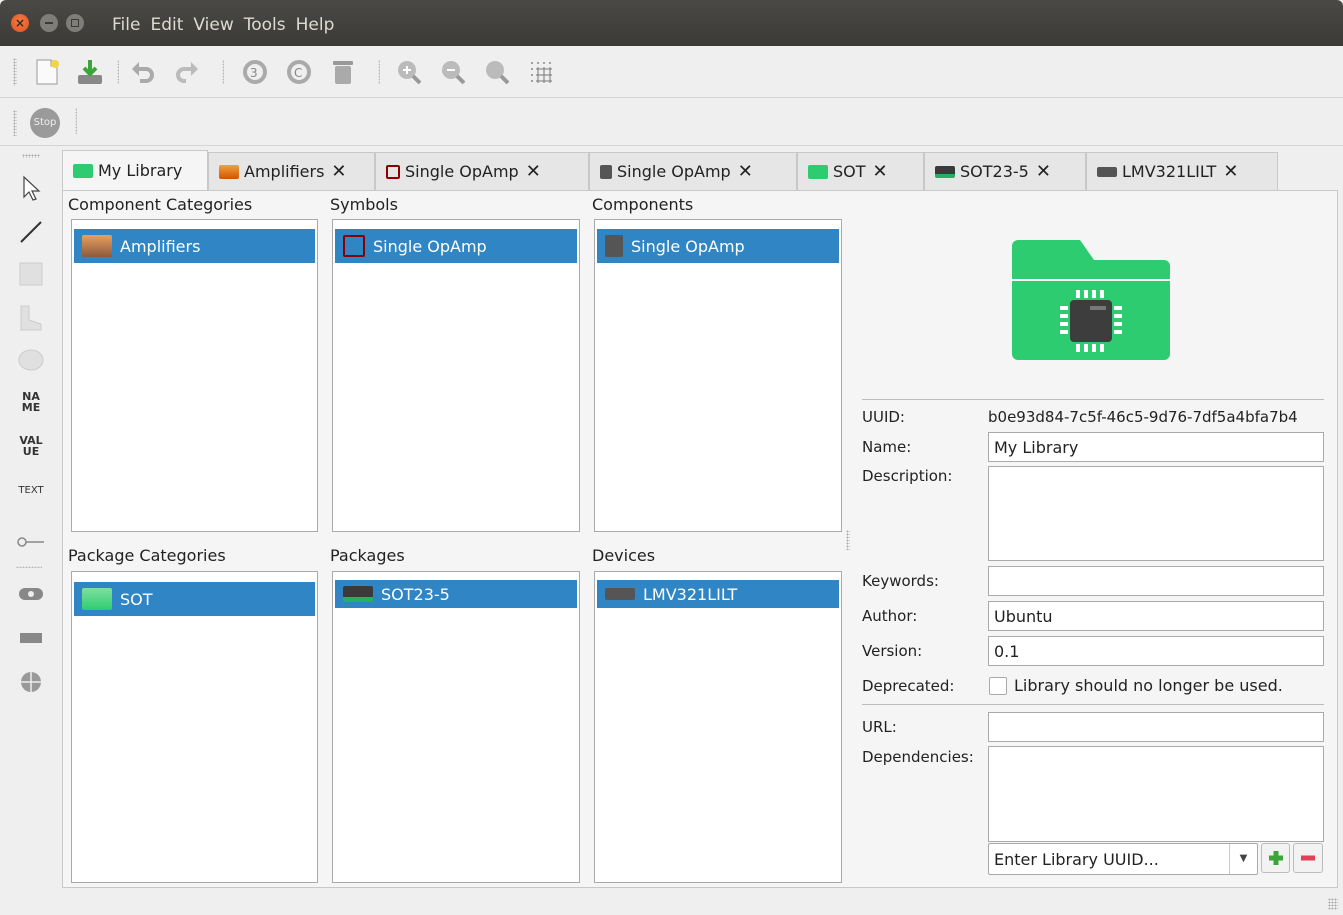  Describe the element at coordinates (693, 171) in the screenshot. I see `tab-component-single-opamp: Single OpAmp ✕` at that location.